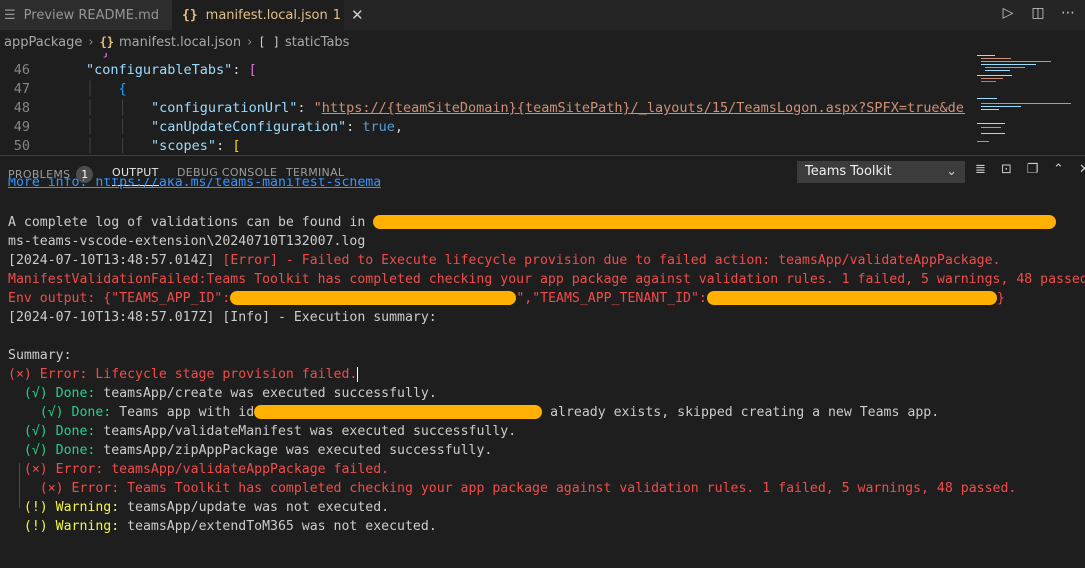 Image resolution: width=1085 pixels, height=568 pixels. What do you see at coordinates (122, 89) in the screenshot?
I see `json-brace: {` at bounding box center [122, 89].